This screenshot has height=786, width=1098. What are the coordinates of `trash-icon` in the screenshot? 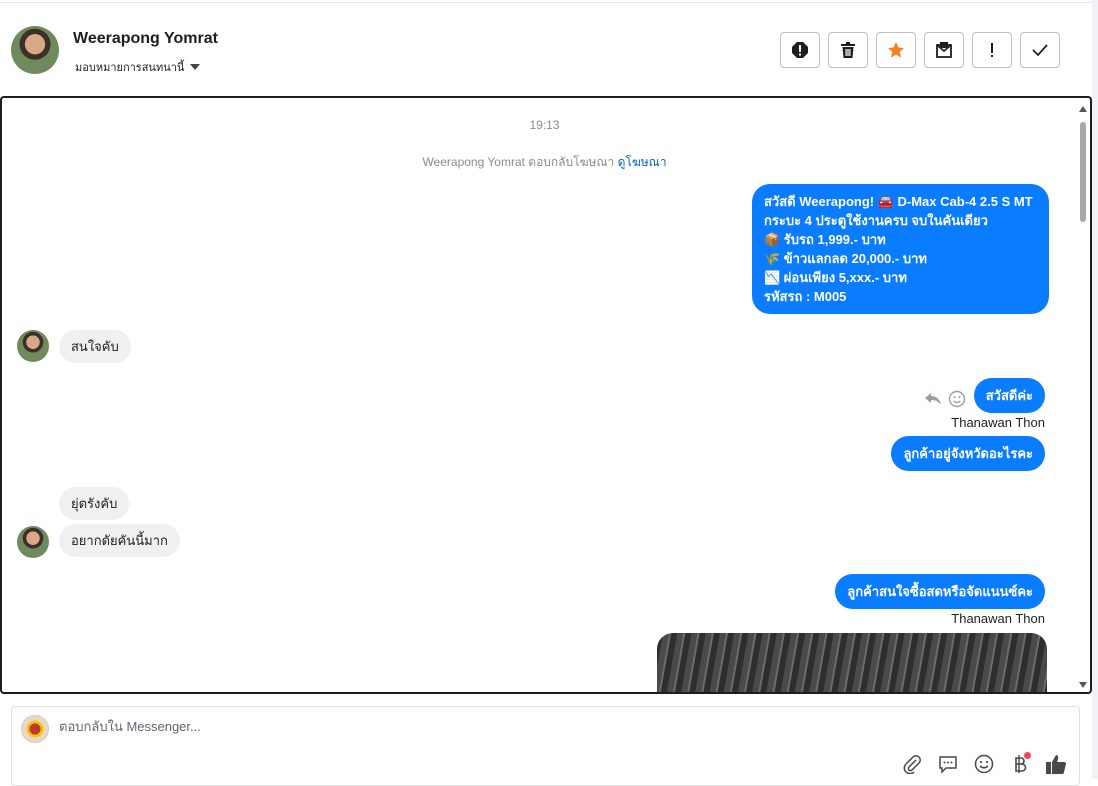 It's located at (848, 50).